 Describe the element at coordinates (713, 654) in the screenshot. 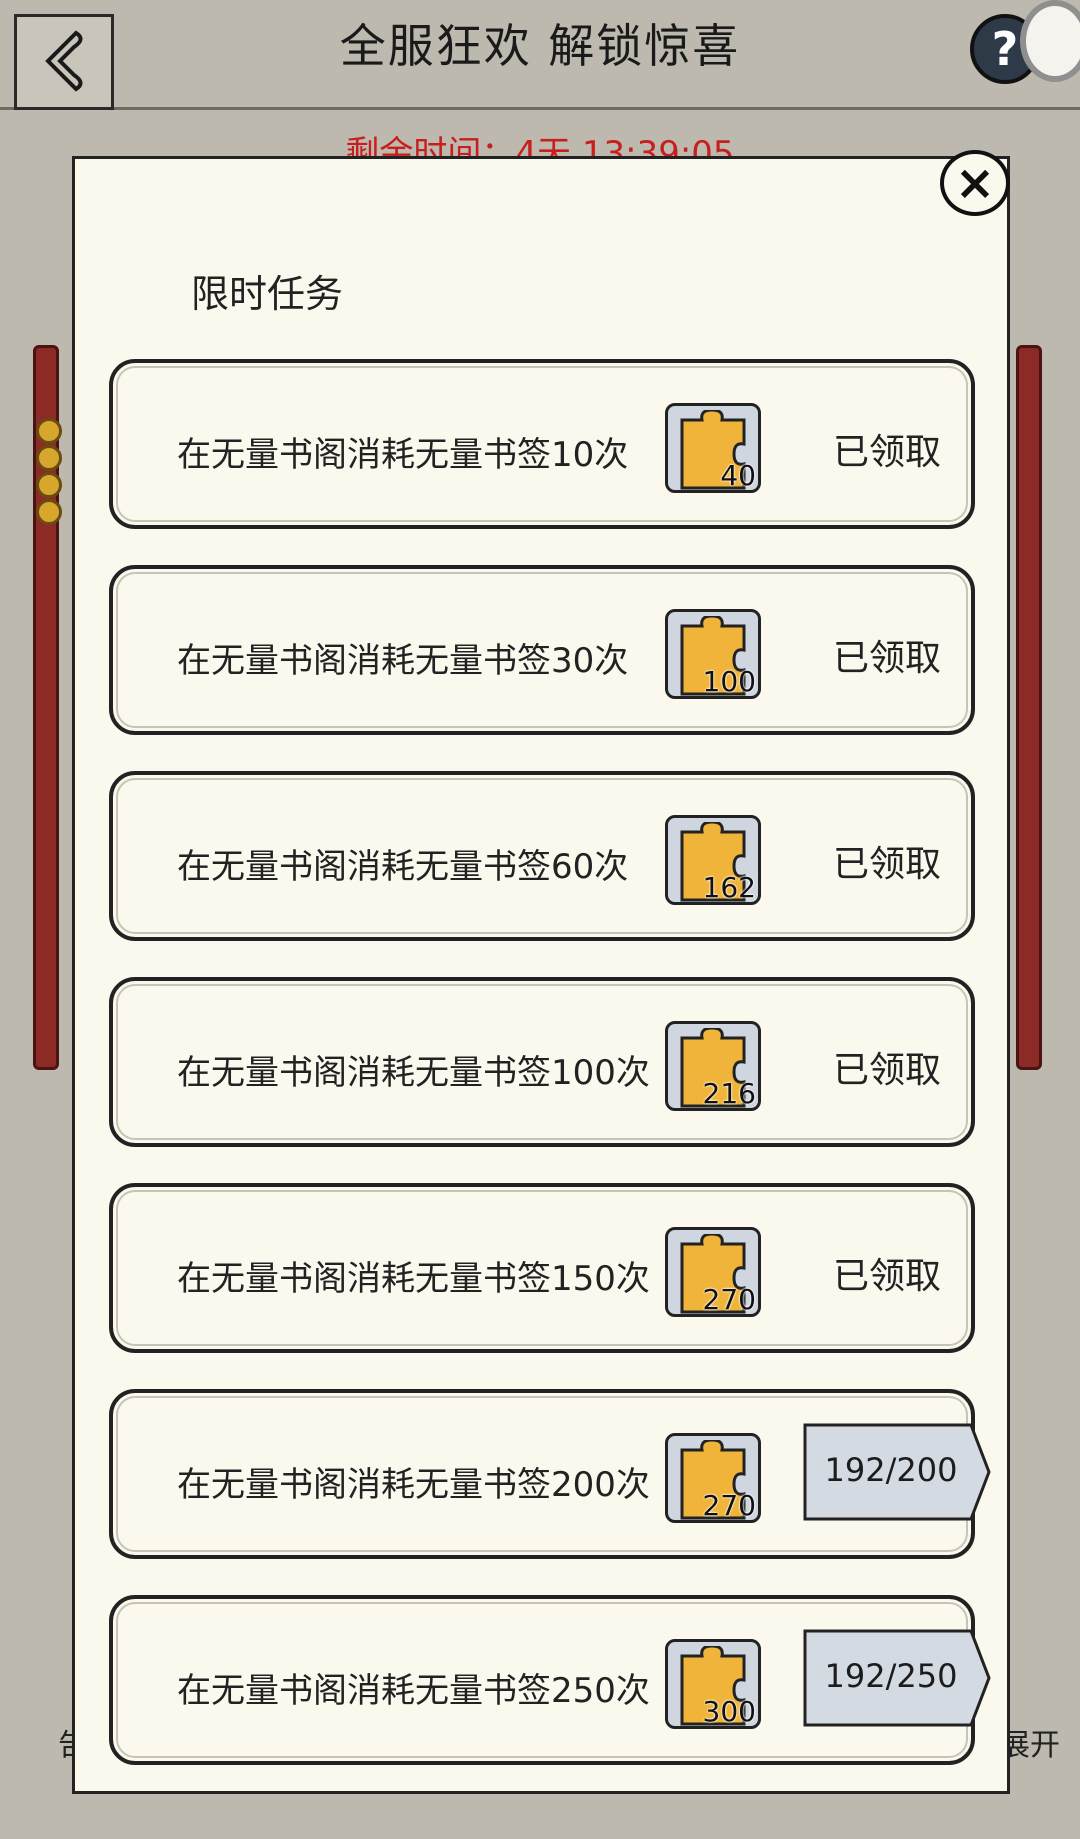

I see `reward-item: 100` at that location.